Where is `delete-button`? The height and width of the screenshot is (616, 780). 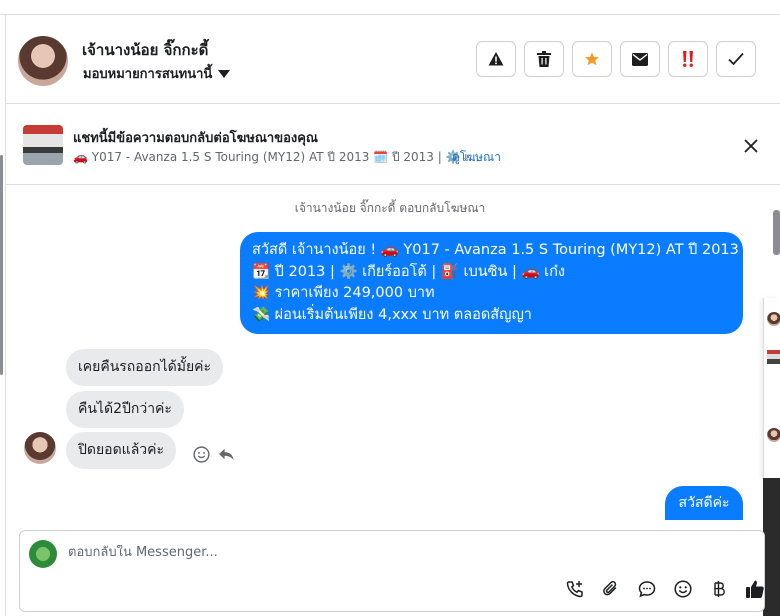
delete-button is located at coordinates (544, 59).